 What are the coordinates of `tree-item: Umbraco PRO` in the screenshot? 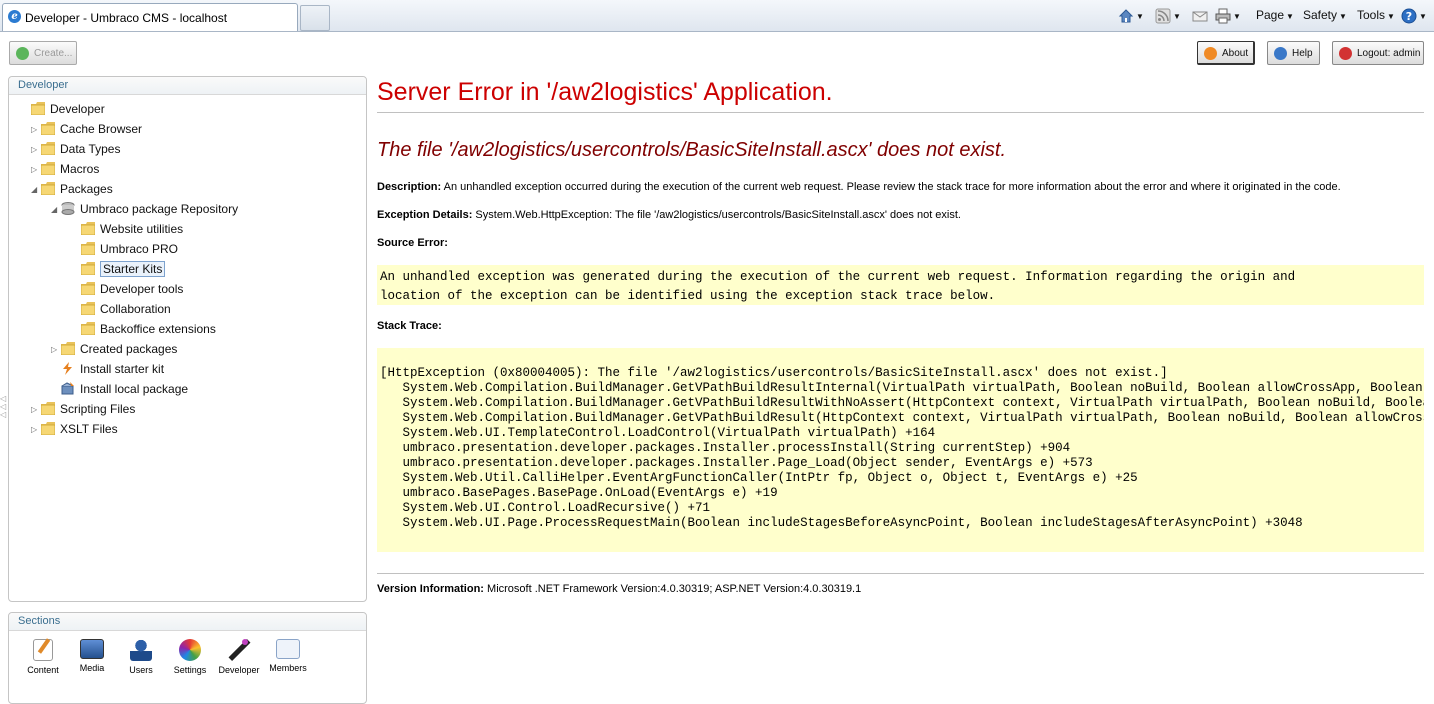 It's located at (124, 249).